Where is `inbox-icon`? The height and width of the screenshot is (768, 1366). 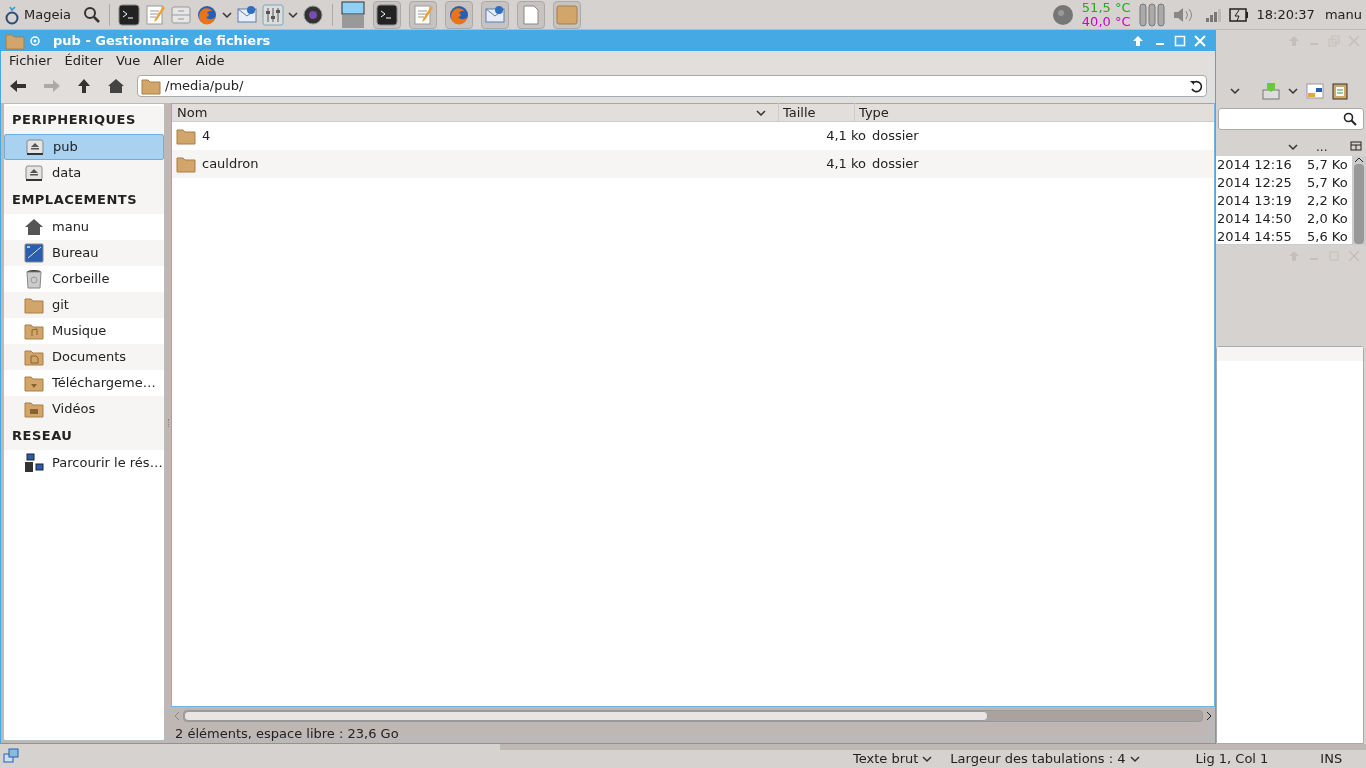
inbox-icon is located at coordinates (1271, 91).